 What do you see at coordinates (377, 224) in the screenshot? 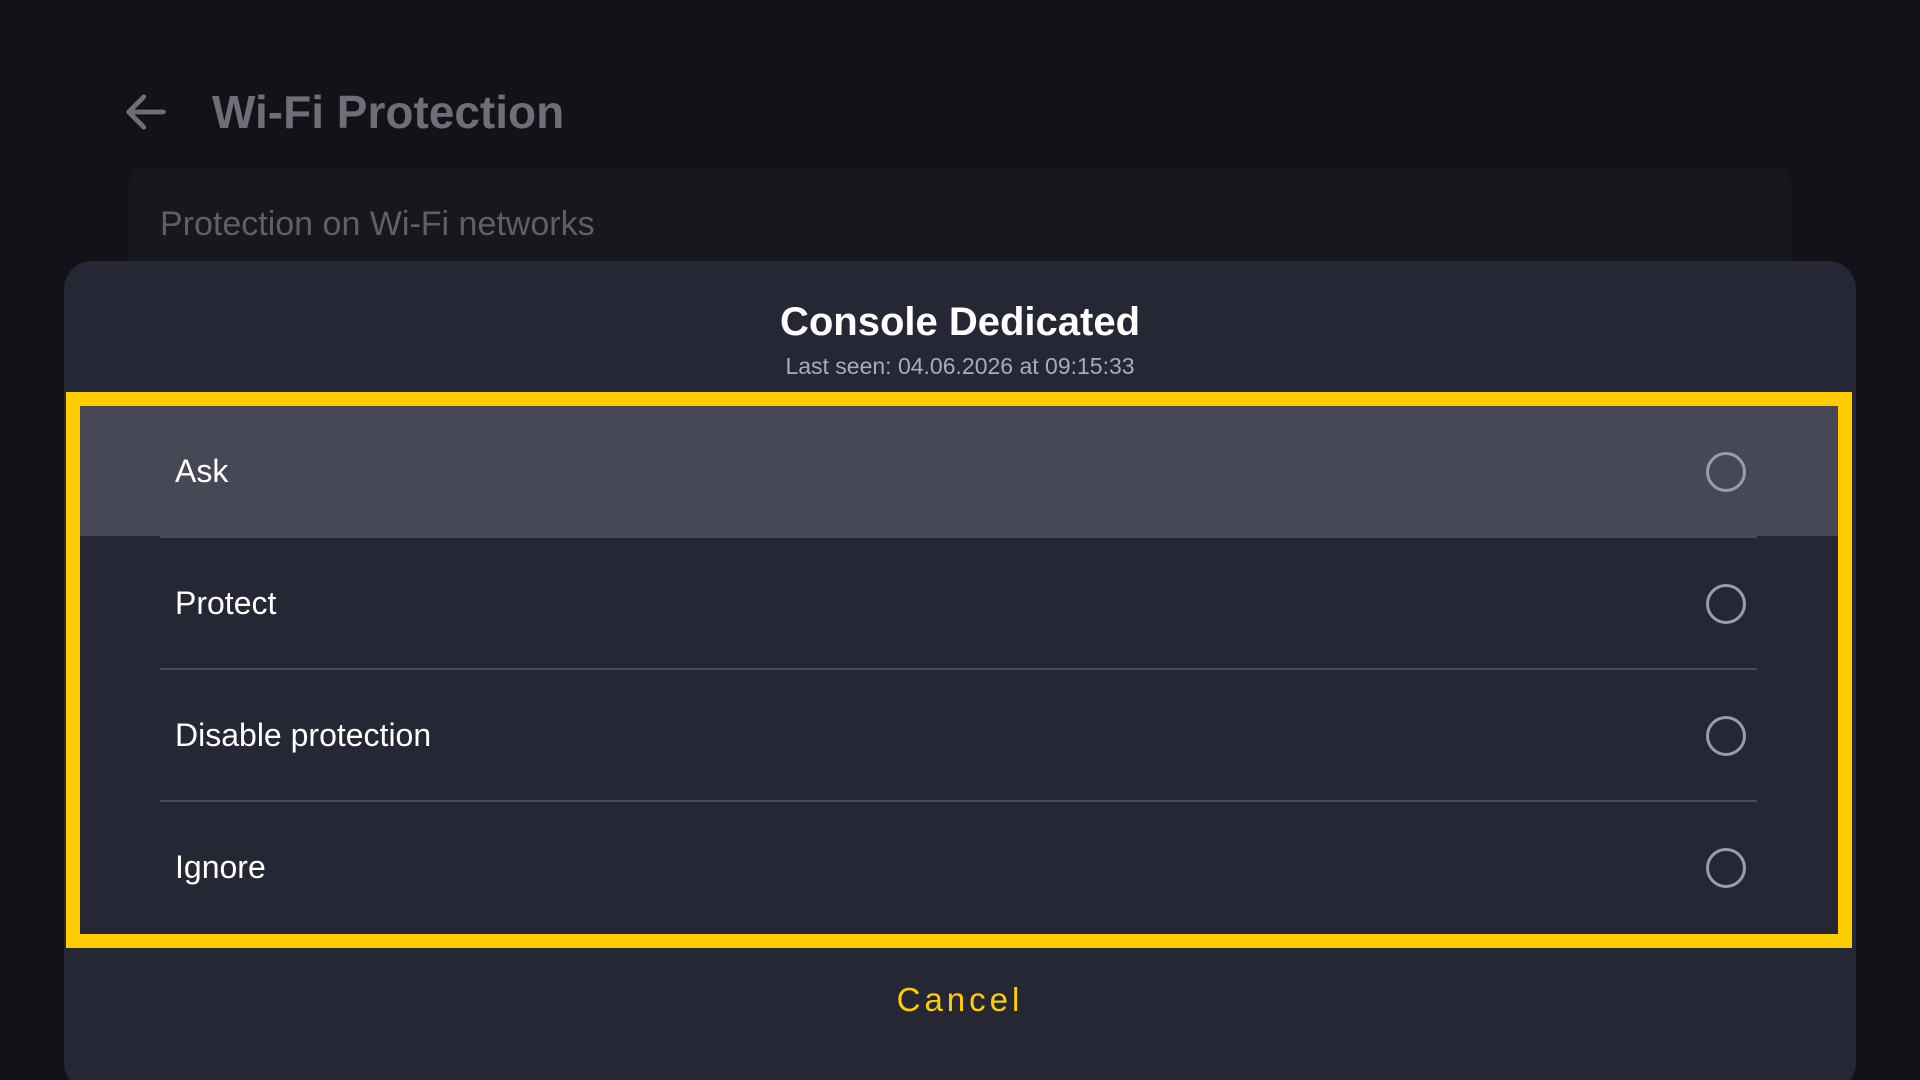
I see `section-label: Protection on Wi-Fi networks` at bounding box center [377, 224].